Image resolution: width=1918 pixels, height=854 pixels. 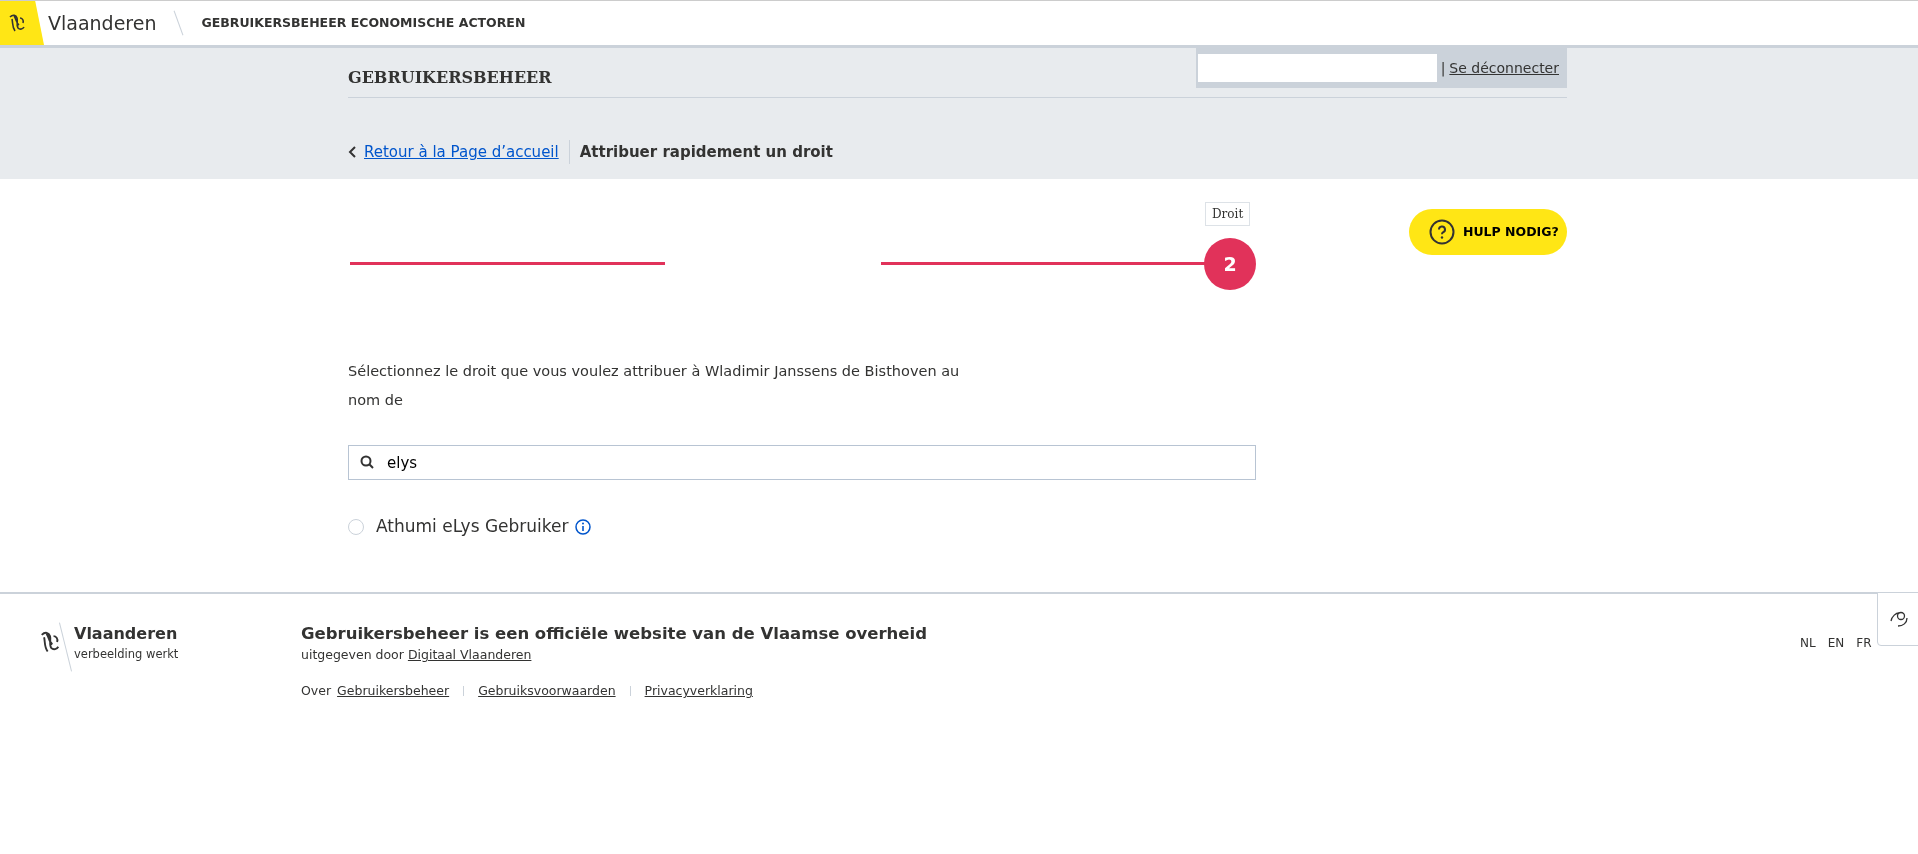 What do you see at coordinates (353, 152) in the screenshot?
I see `chevron-left-icon` at bounding box center [353, 152].